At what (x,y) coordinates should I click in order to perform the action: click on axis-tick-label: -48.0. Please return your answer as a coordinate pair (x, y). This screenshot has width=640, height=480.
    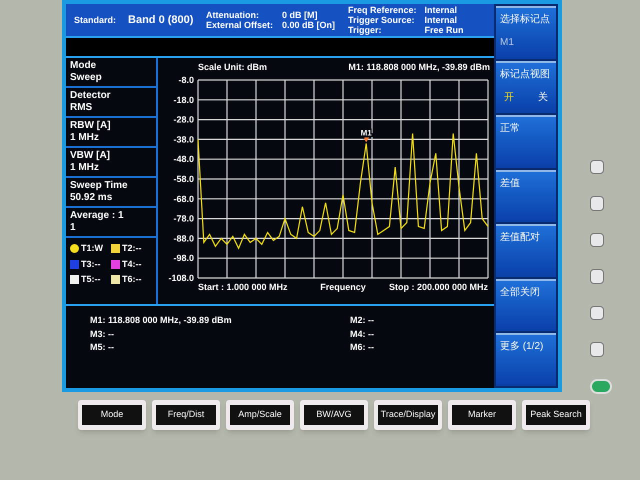
    Looking at the image, I should click on (183, 159).